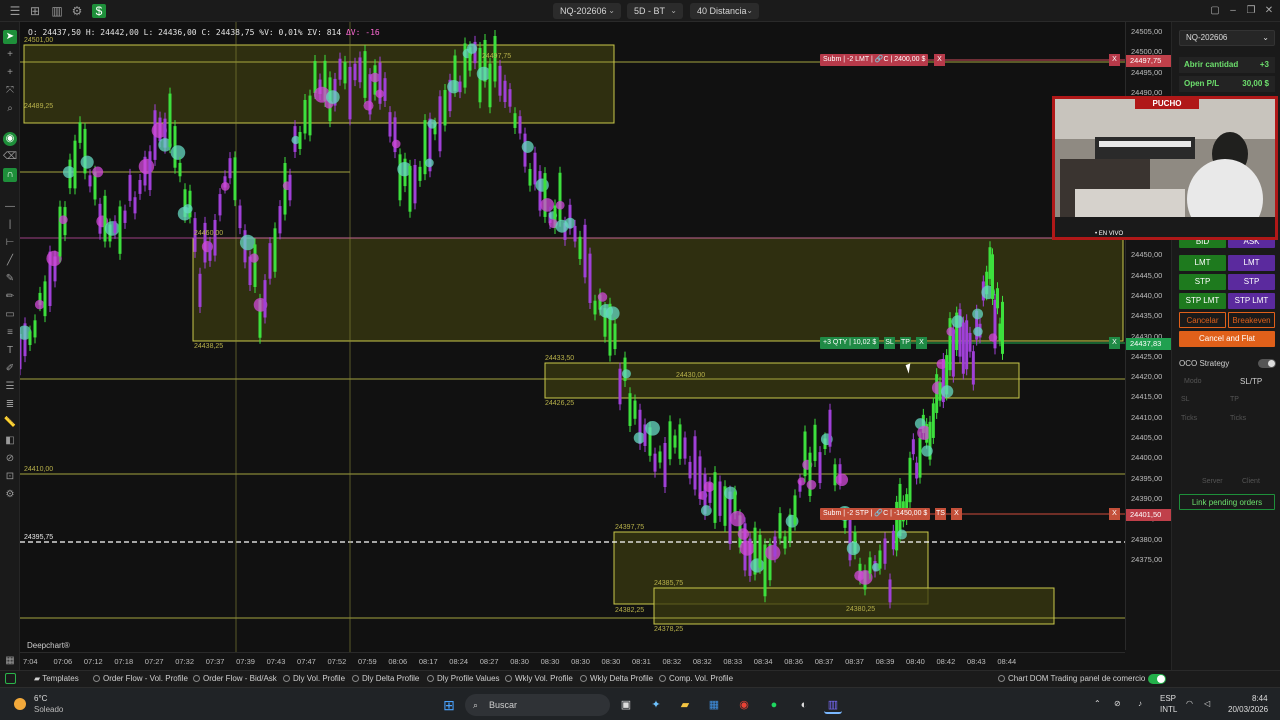 The image size is (1280, 720). Describe the element at coordinates (724, 11) in the screenshot. I see `distance-select: 40 Distancia ⌄` at that location.